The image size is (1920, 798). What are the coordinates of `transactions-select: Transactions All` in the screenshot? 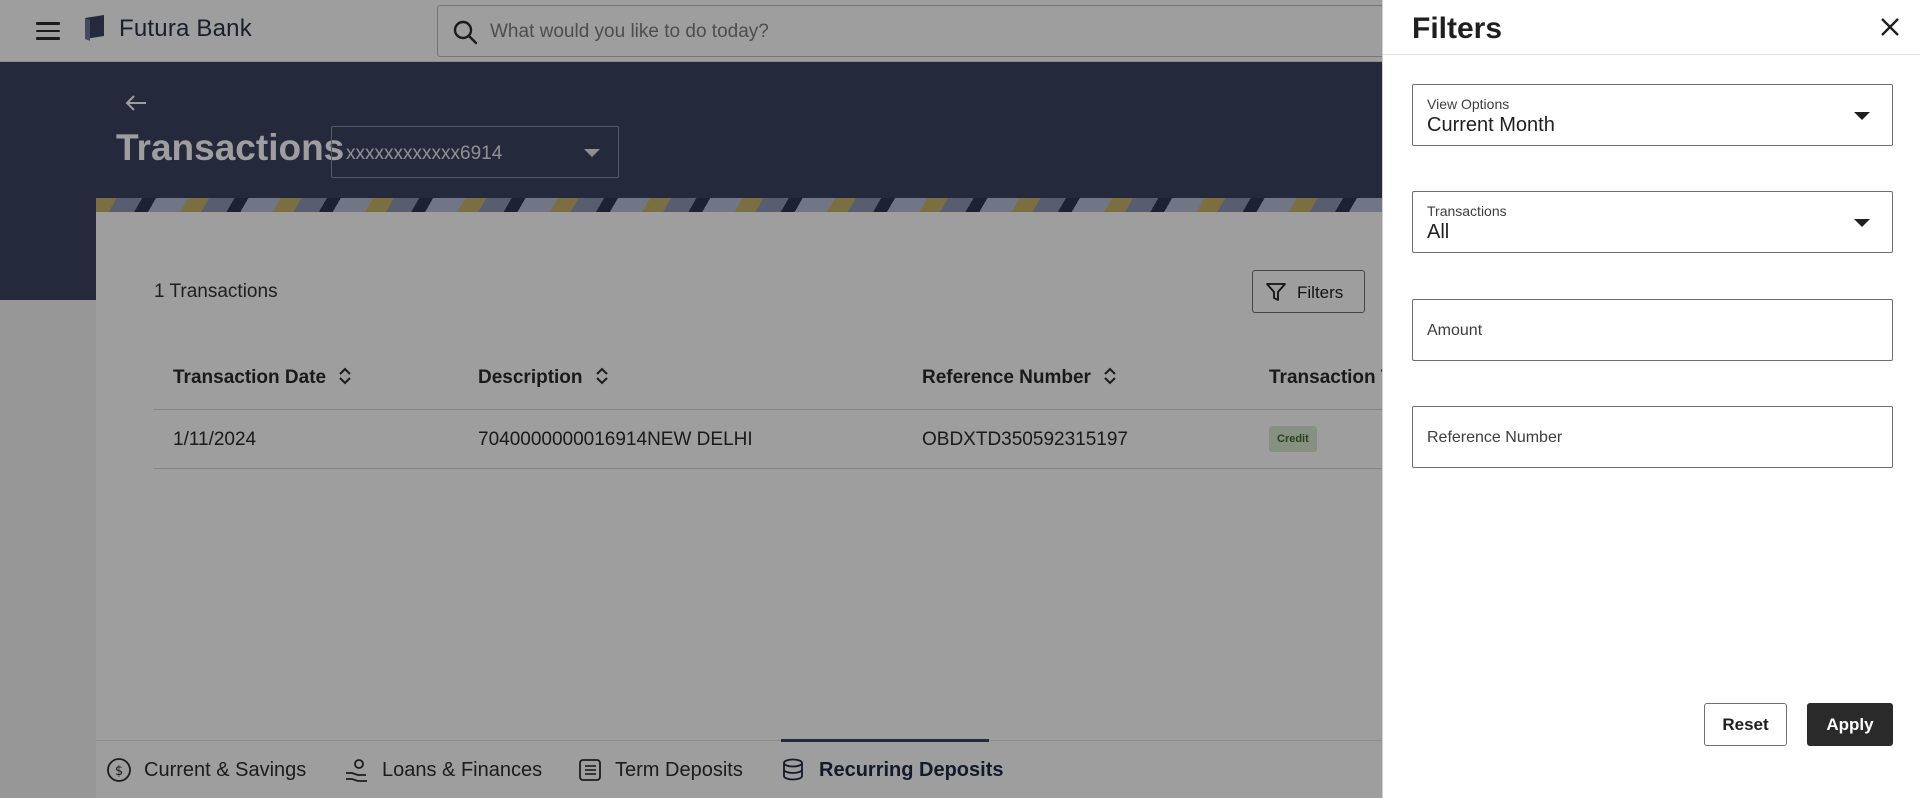 It's located at (1652, 222).